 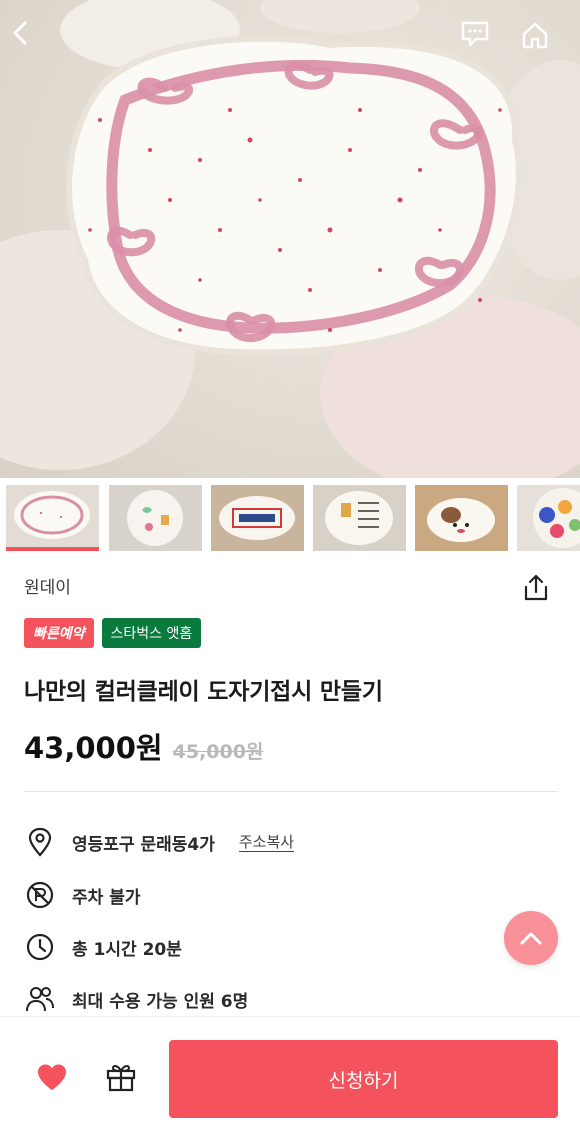 What do you see at coordinates (52, 518) in the screenshot?
I see `thumb-ribbon-plate` at bounding box center [52, 518].